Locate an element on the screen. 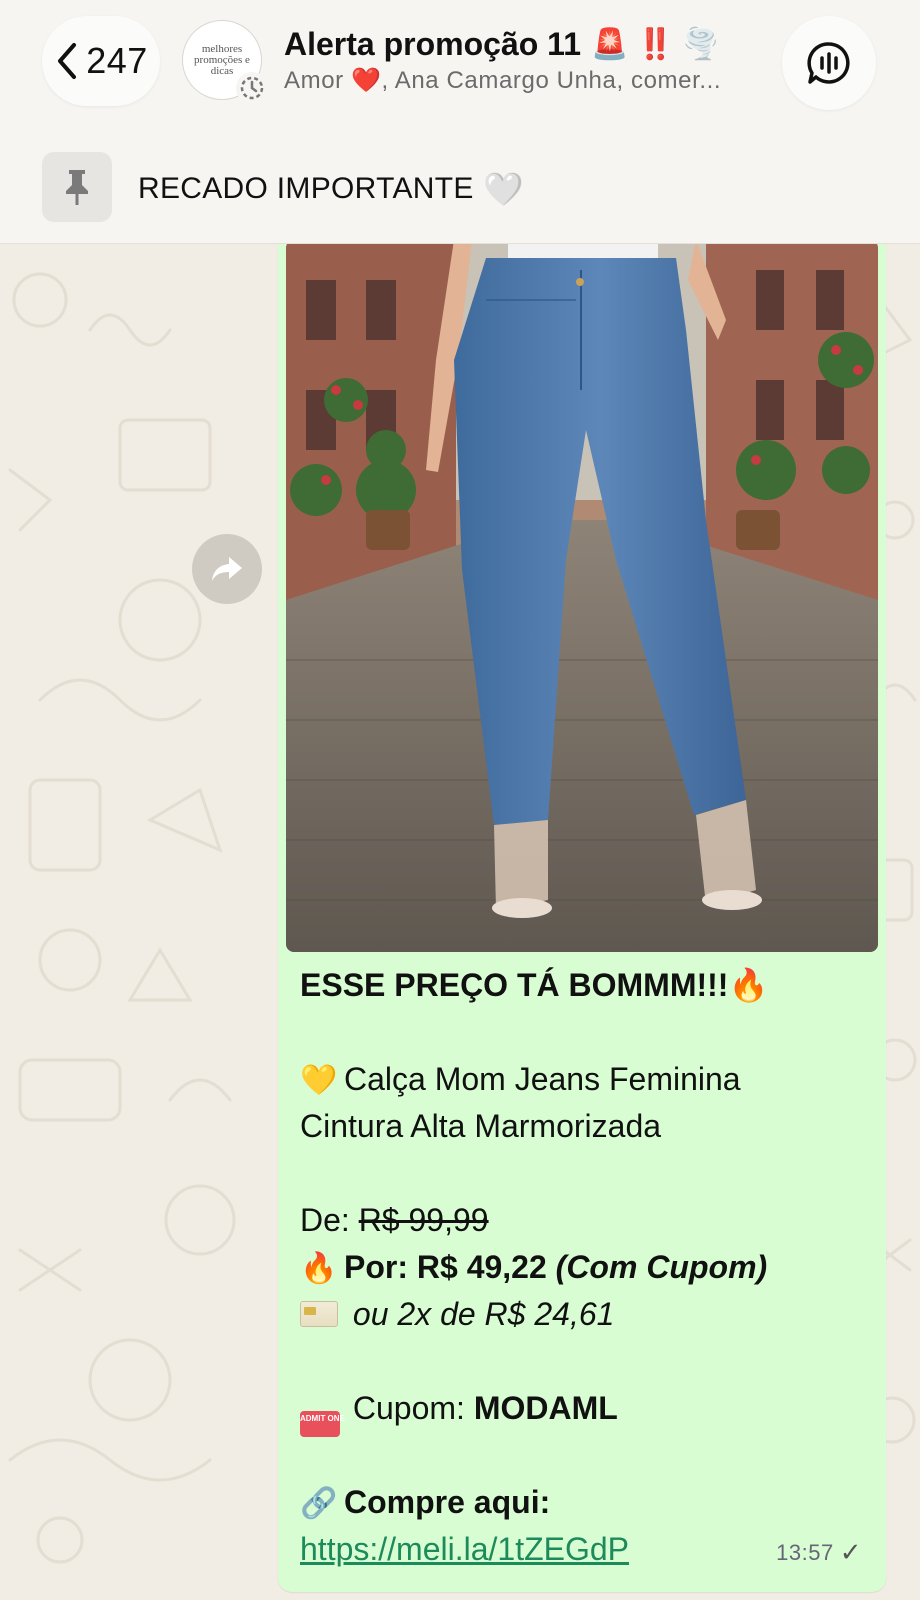  back-button: 247 is located at coordinates (101, 61).